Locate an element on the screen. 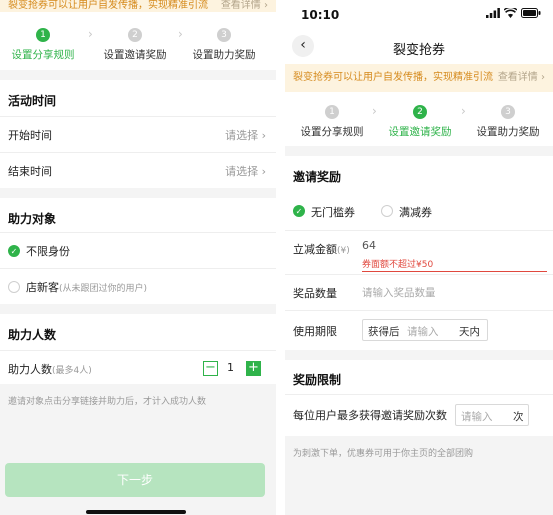 This screenshot has width=553, height=515. system-icons is located at coordinates (513, 13).